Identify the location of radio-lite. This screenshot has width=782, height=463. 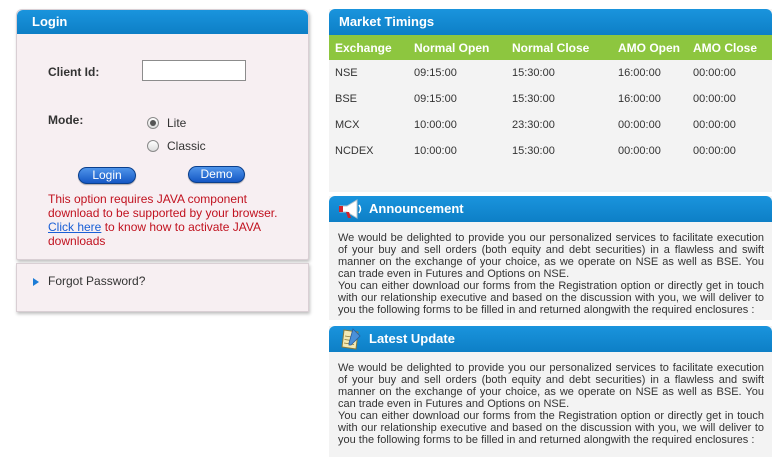
(153, 123).